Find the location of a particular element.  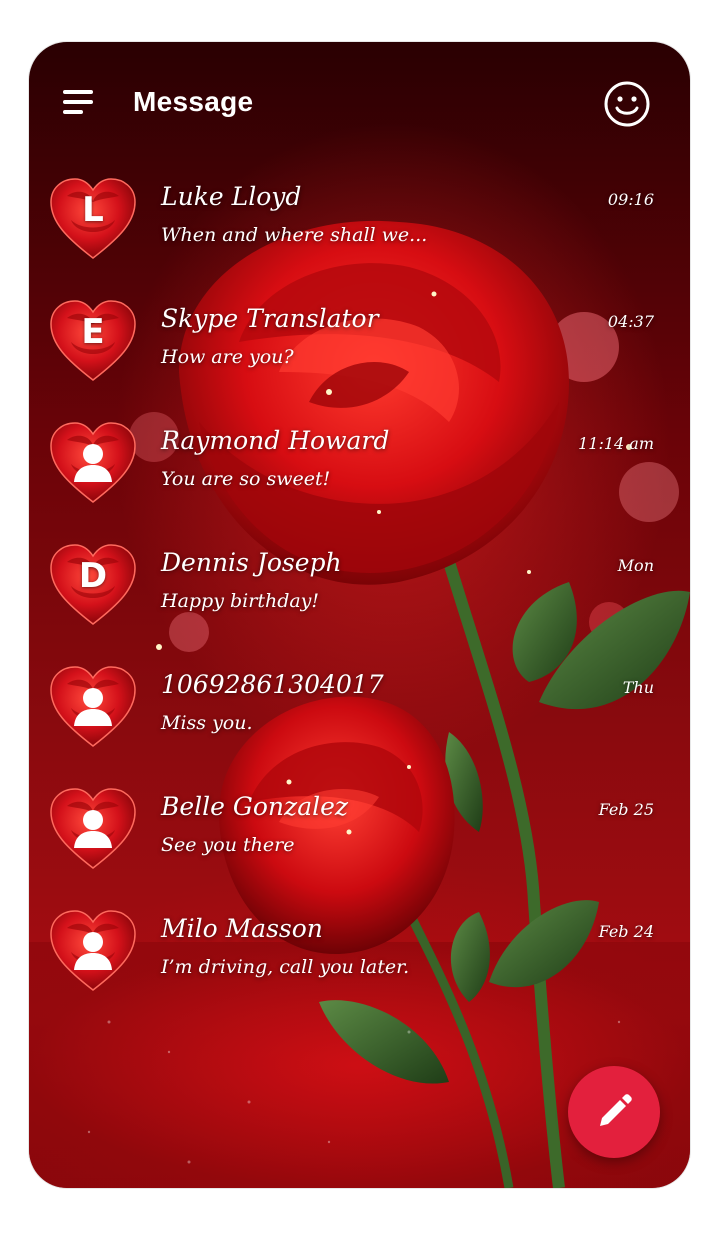

page-title: Message is located at coordinates (193, 101).